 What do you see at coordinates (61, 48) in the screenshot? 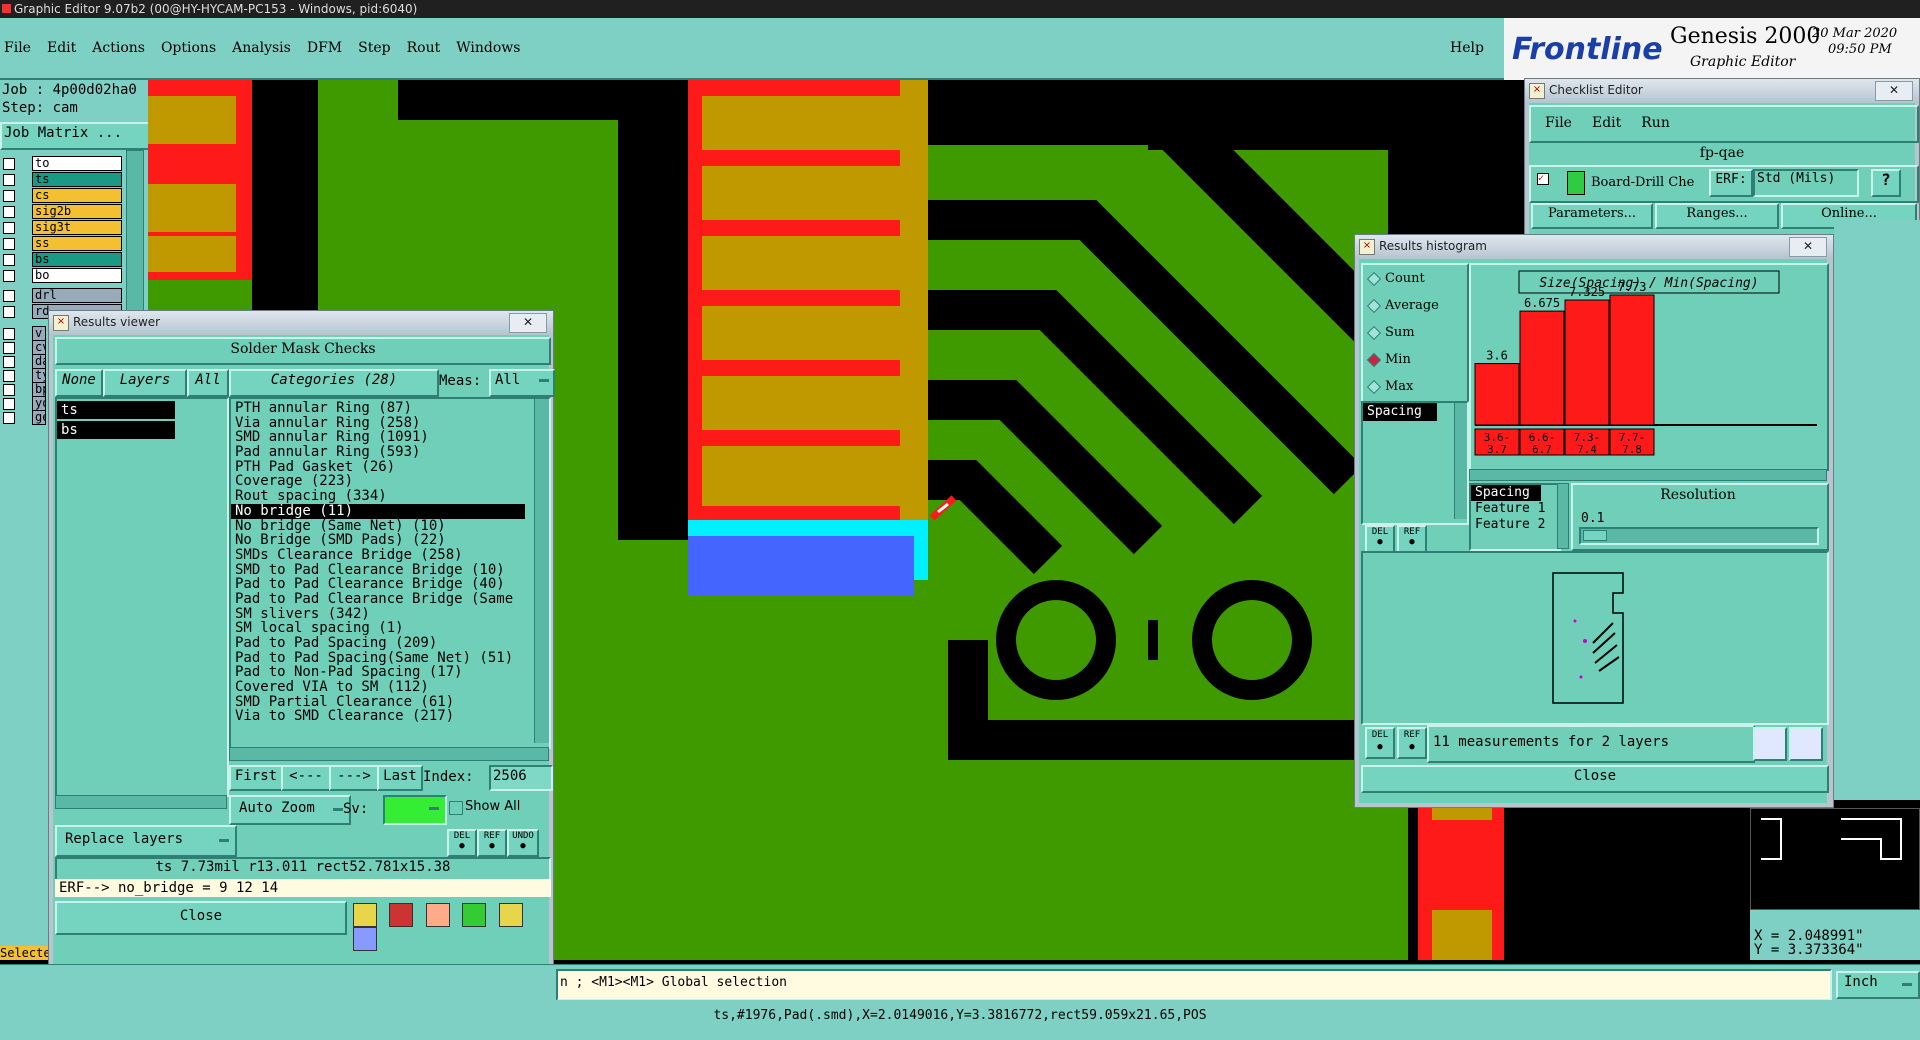
I see `menu-edit: Edit` at bounding box center [61, 48].